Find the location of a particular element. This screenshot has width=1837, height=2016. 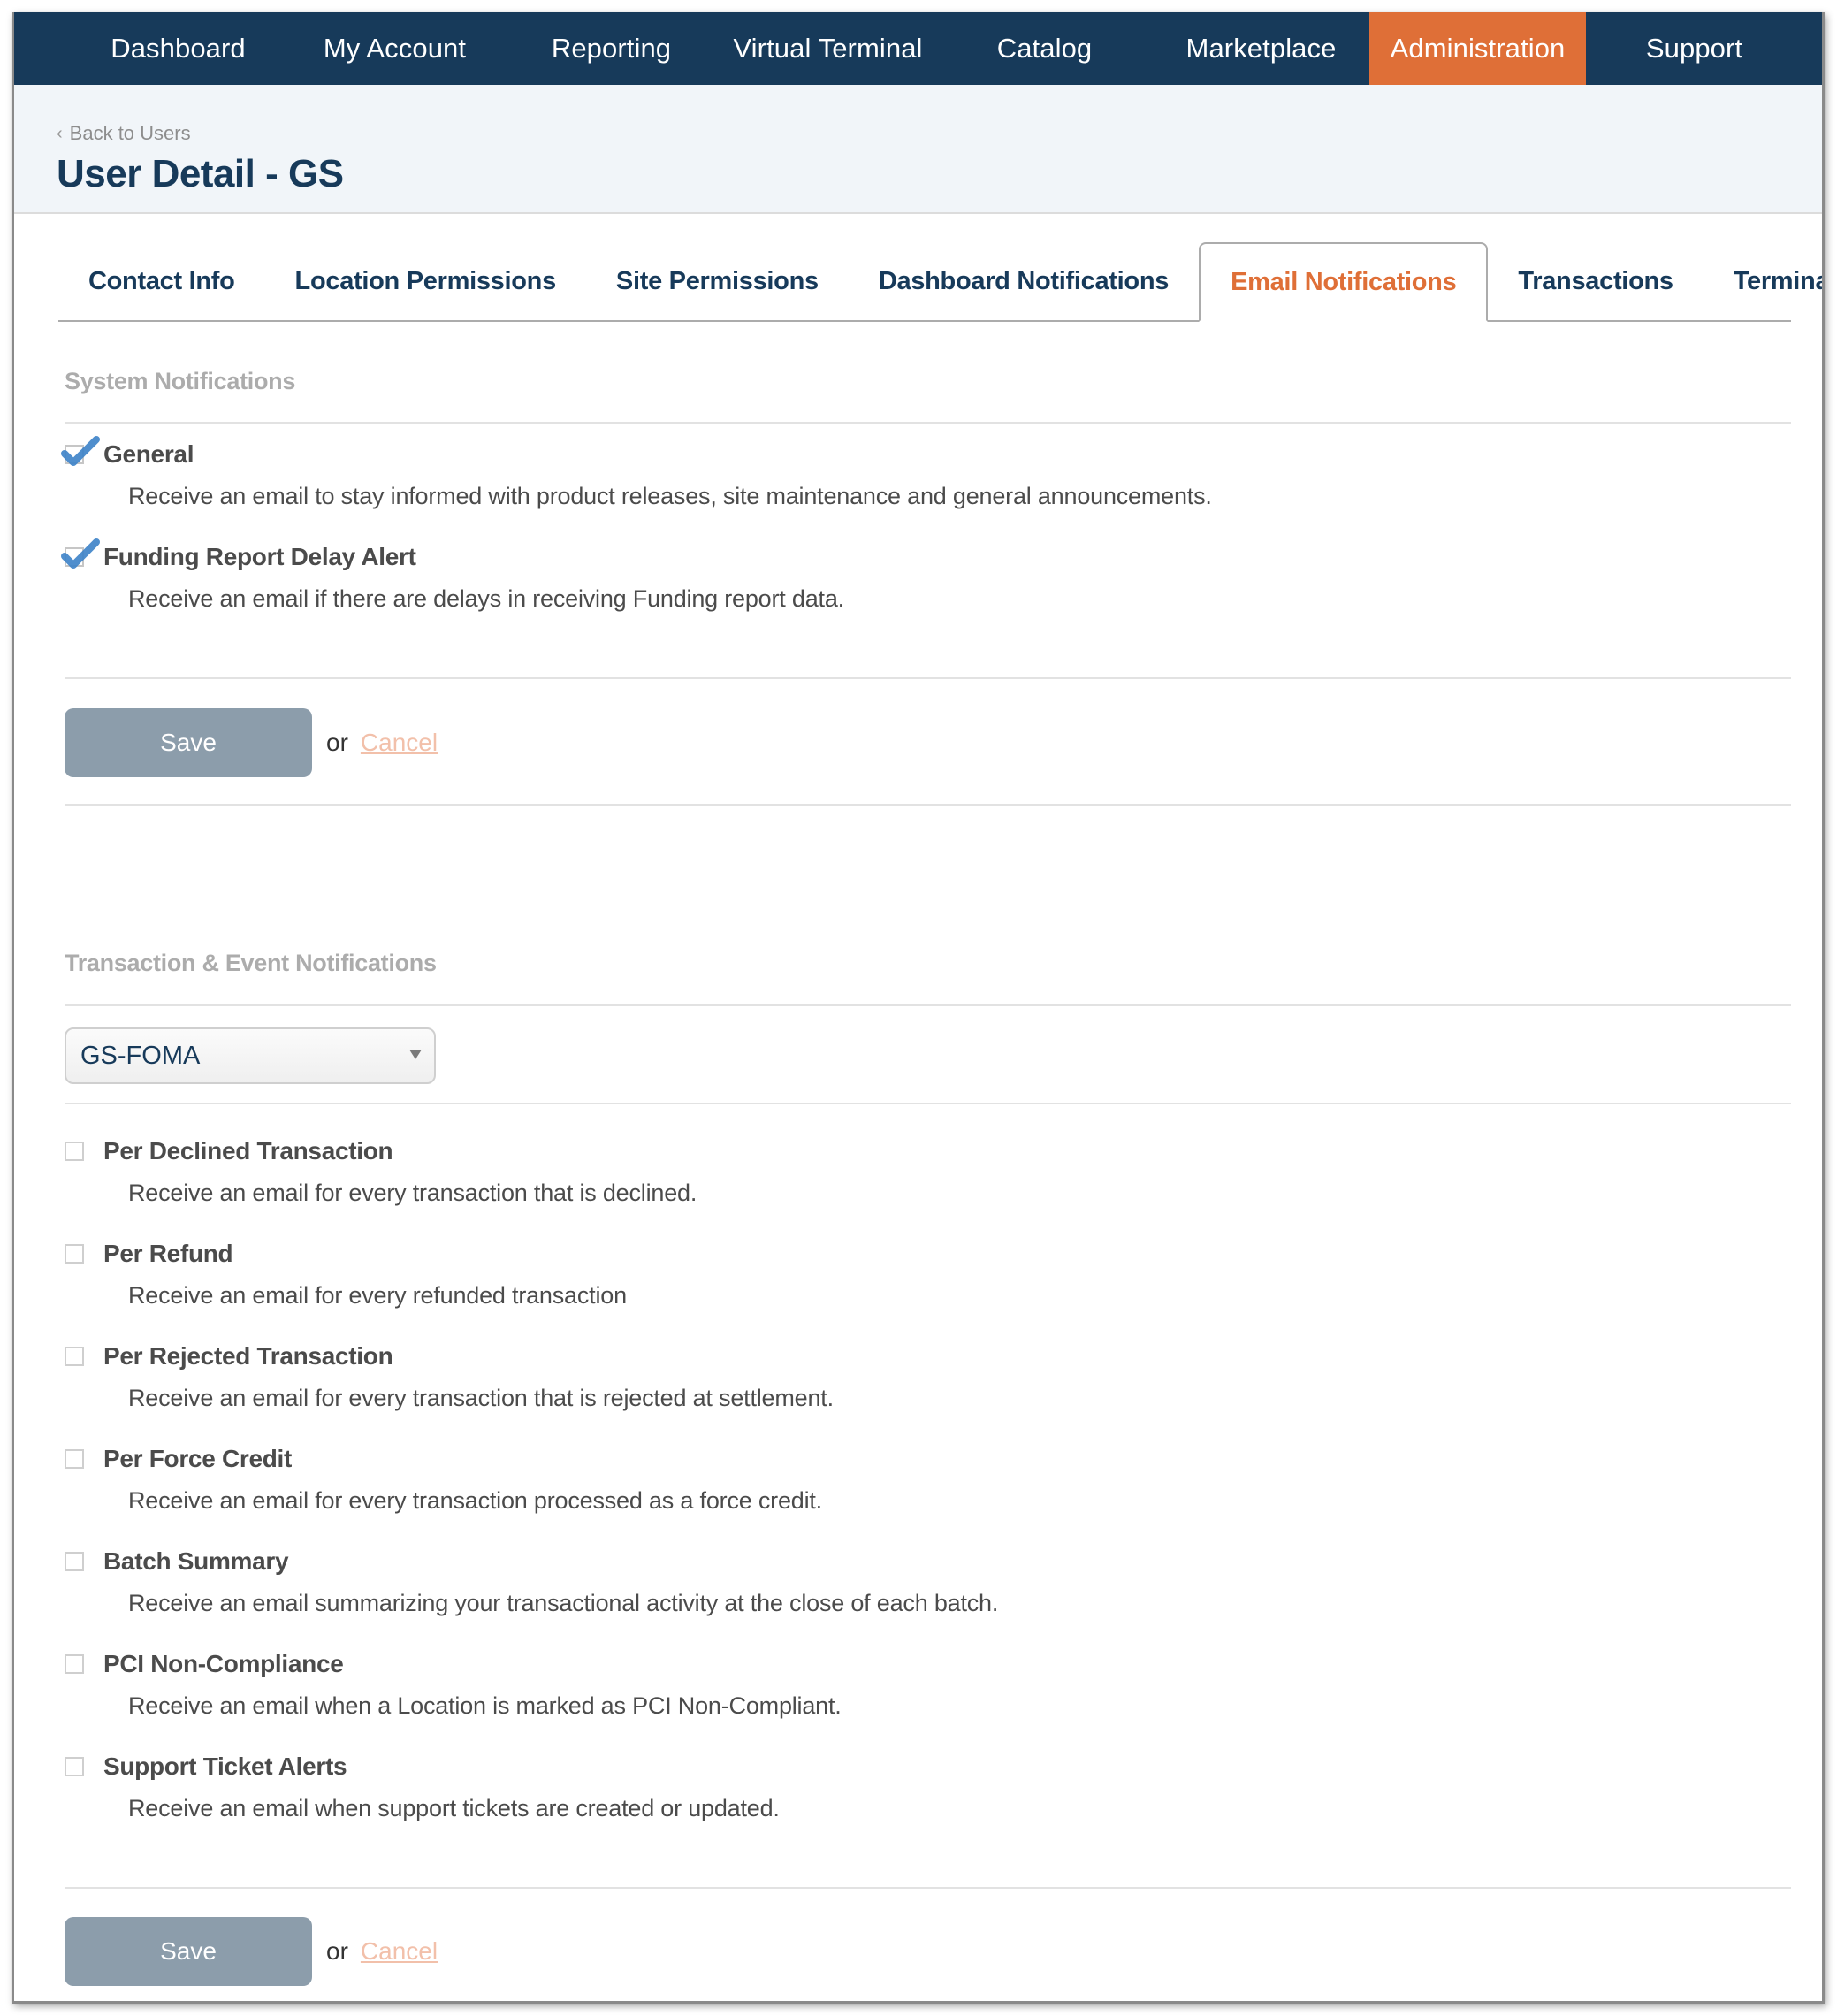

back-to-users-link: ‹ Back to Users is located at coordinates (124, 133).